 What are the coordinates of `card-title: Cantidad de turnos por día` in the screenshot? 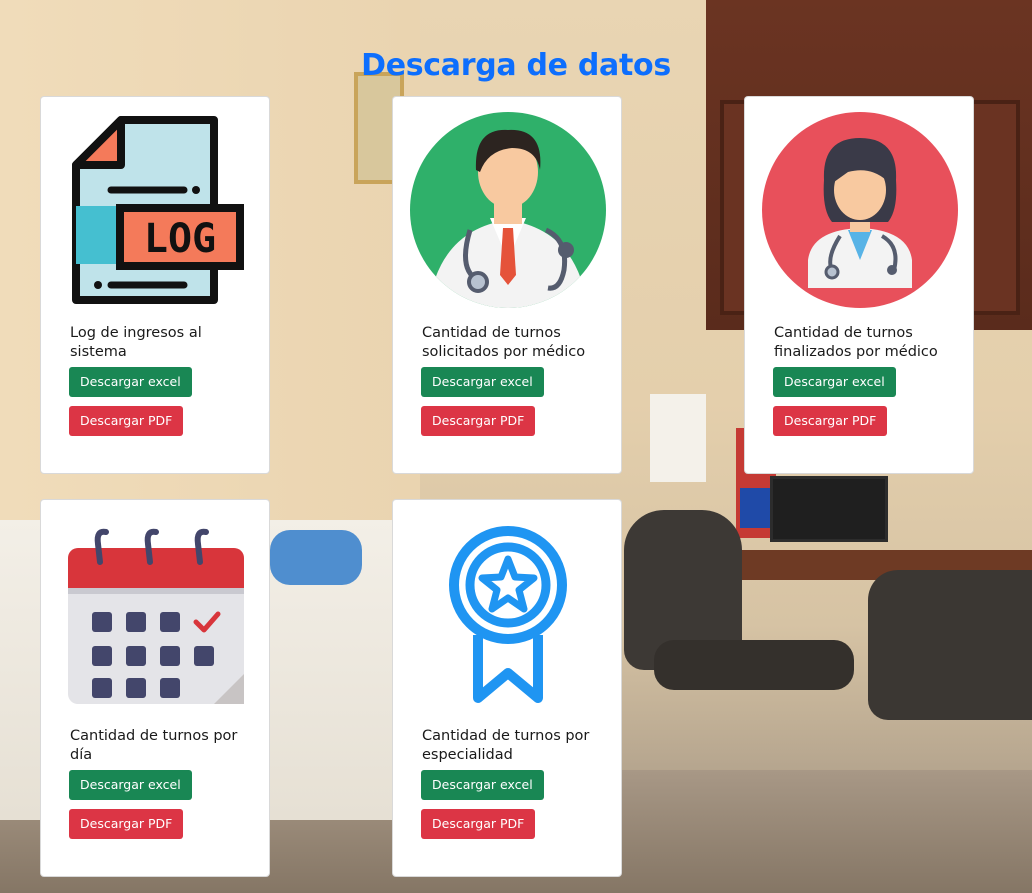 It's located at (154, 745).